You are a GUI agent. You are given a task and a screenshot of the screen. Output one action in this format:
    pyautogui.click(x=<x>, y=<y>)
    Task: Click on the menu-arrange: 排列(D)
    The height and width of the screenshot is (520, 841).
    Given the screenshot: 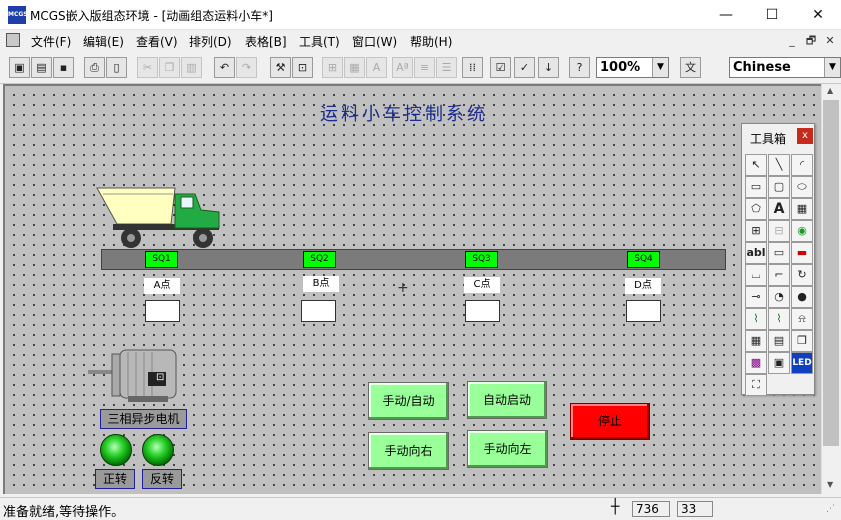 What is the action you would take?
    pyautogui.click(x=210, y=41)
    